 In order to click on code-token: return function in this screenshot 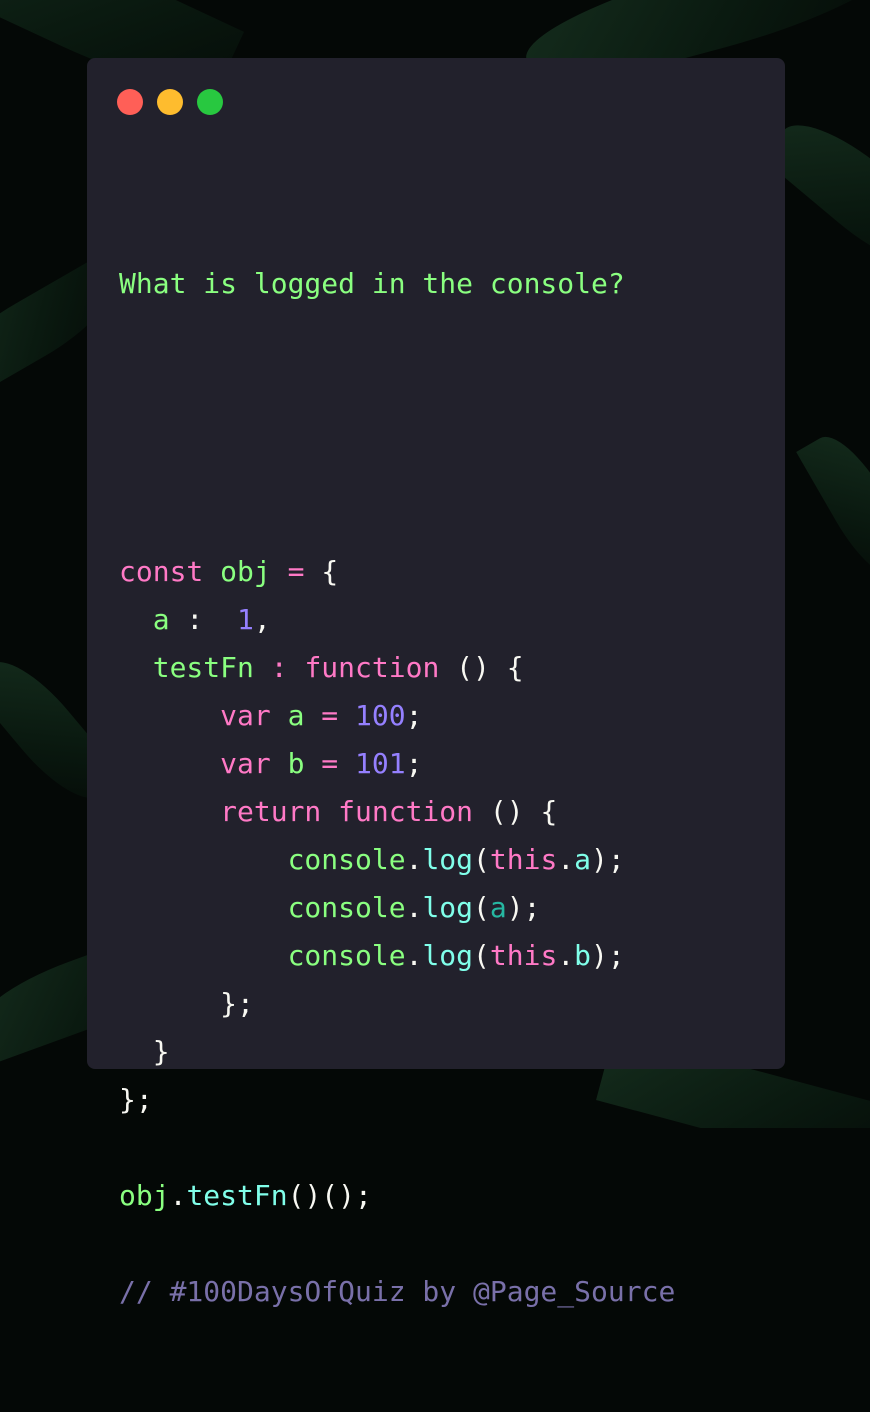, I will do `click(296, 811)`.